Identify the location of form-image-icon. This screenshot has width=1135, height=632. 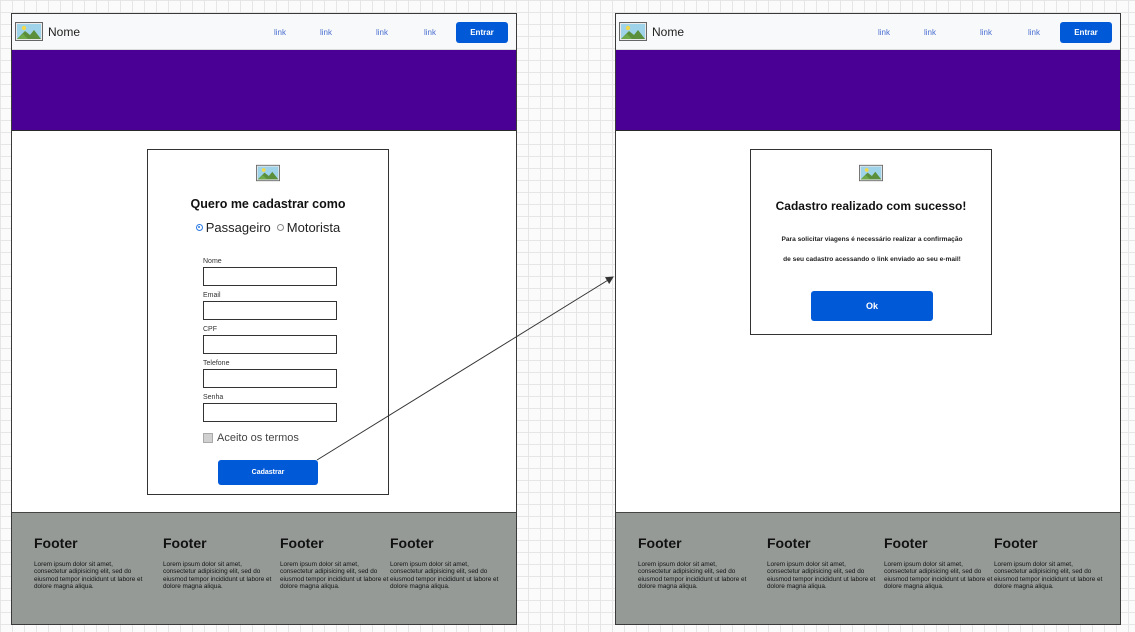
(268, 173).